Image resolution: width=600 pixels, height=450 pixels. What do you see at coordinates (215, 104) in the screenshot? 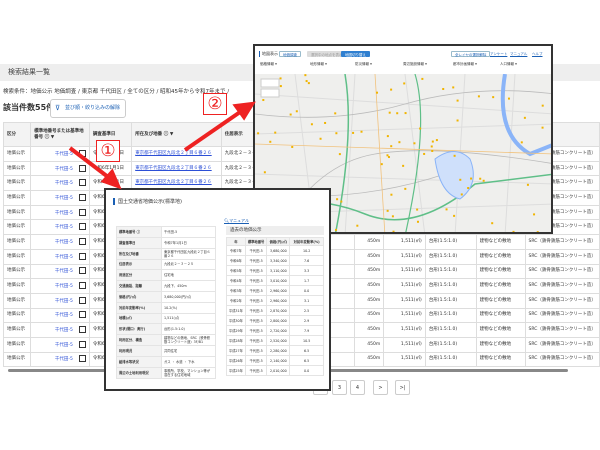
I see `annotation-2: ②` at bounding box center [215, 104].